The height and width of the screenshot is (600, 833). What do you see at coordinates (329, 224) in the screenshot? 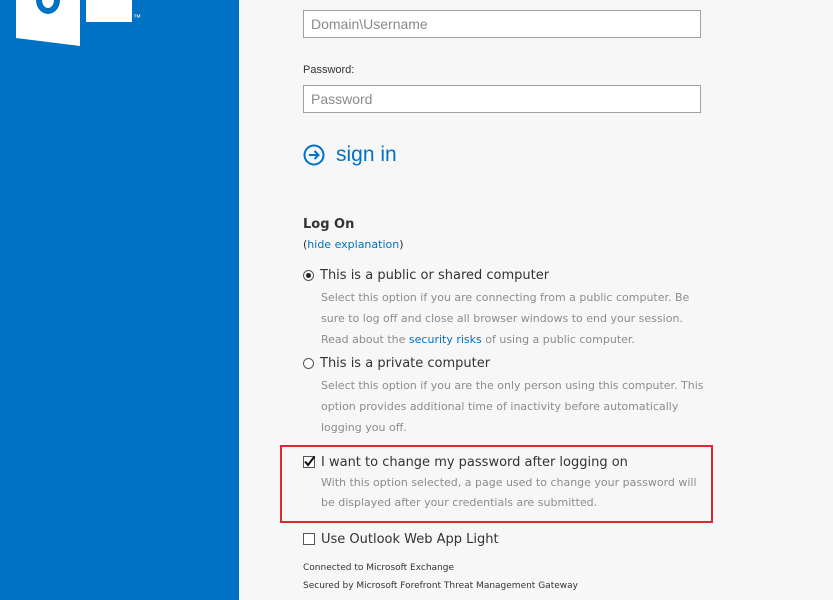
I see `log-on-heading: Log On` at bounding box center [329, 224].